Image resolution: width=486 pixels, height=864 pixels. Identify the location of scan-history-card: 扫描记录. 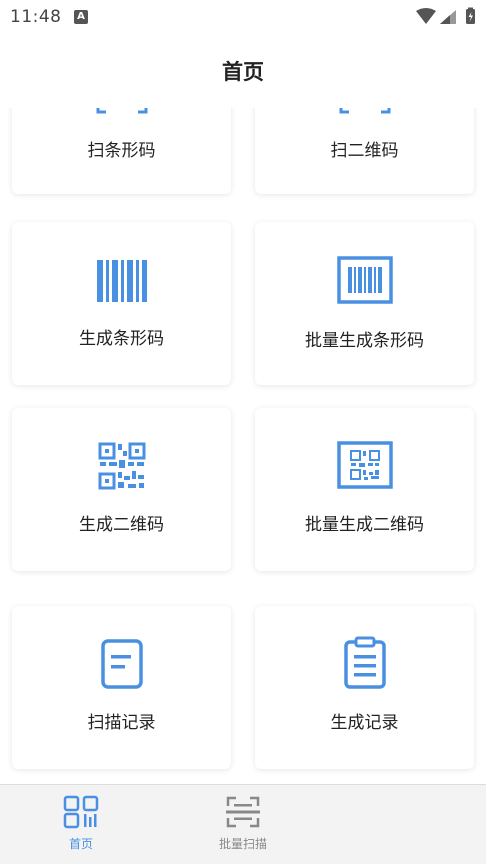
(121, 687).